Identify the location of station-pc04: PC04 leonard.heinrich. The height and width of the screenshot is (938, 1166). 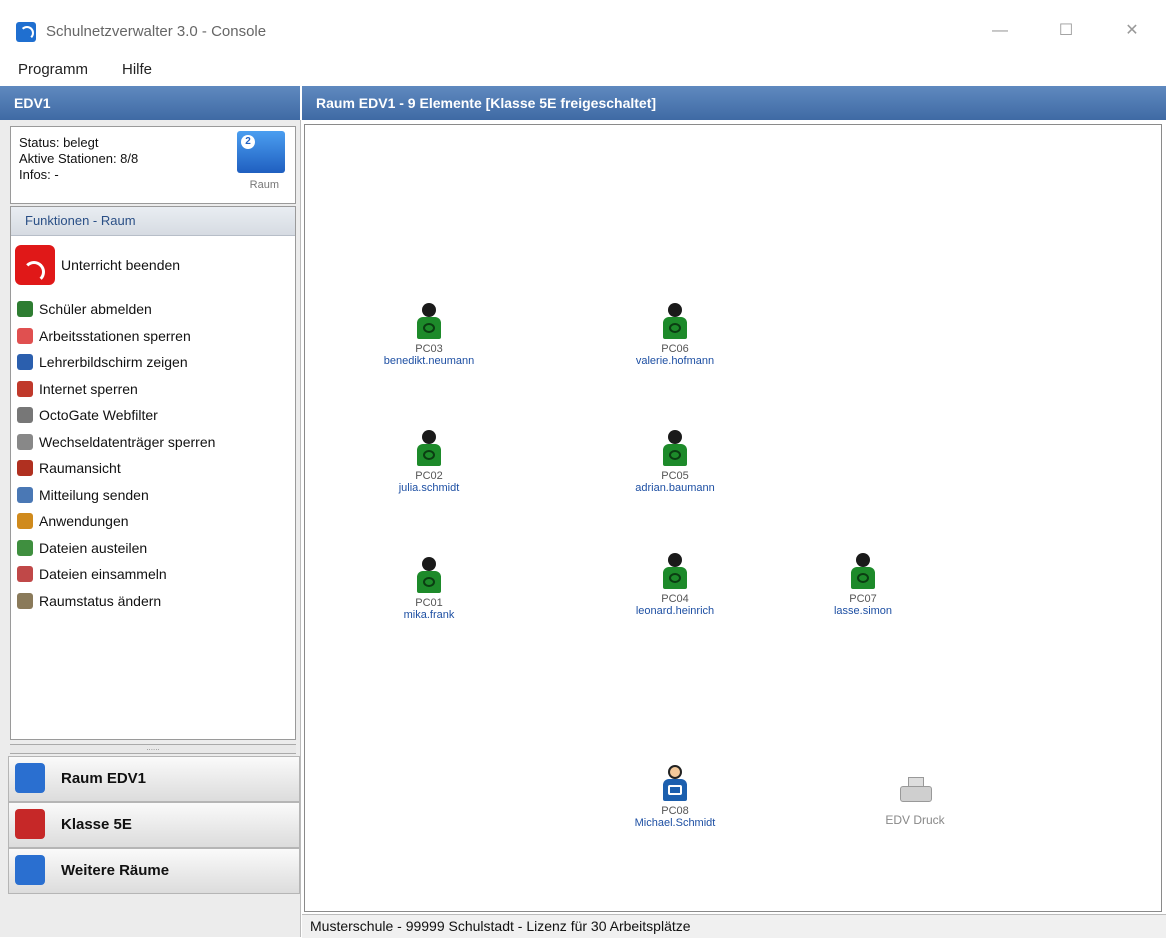
(675, 585).